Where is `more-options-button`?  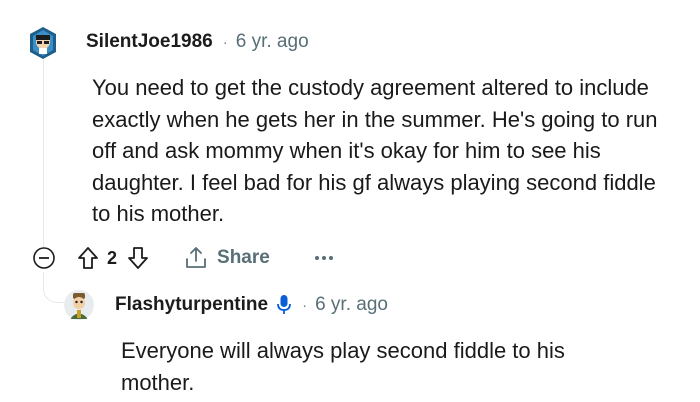 more-options-button is located at coordinates (324, 258).